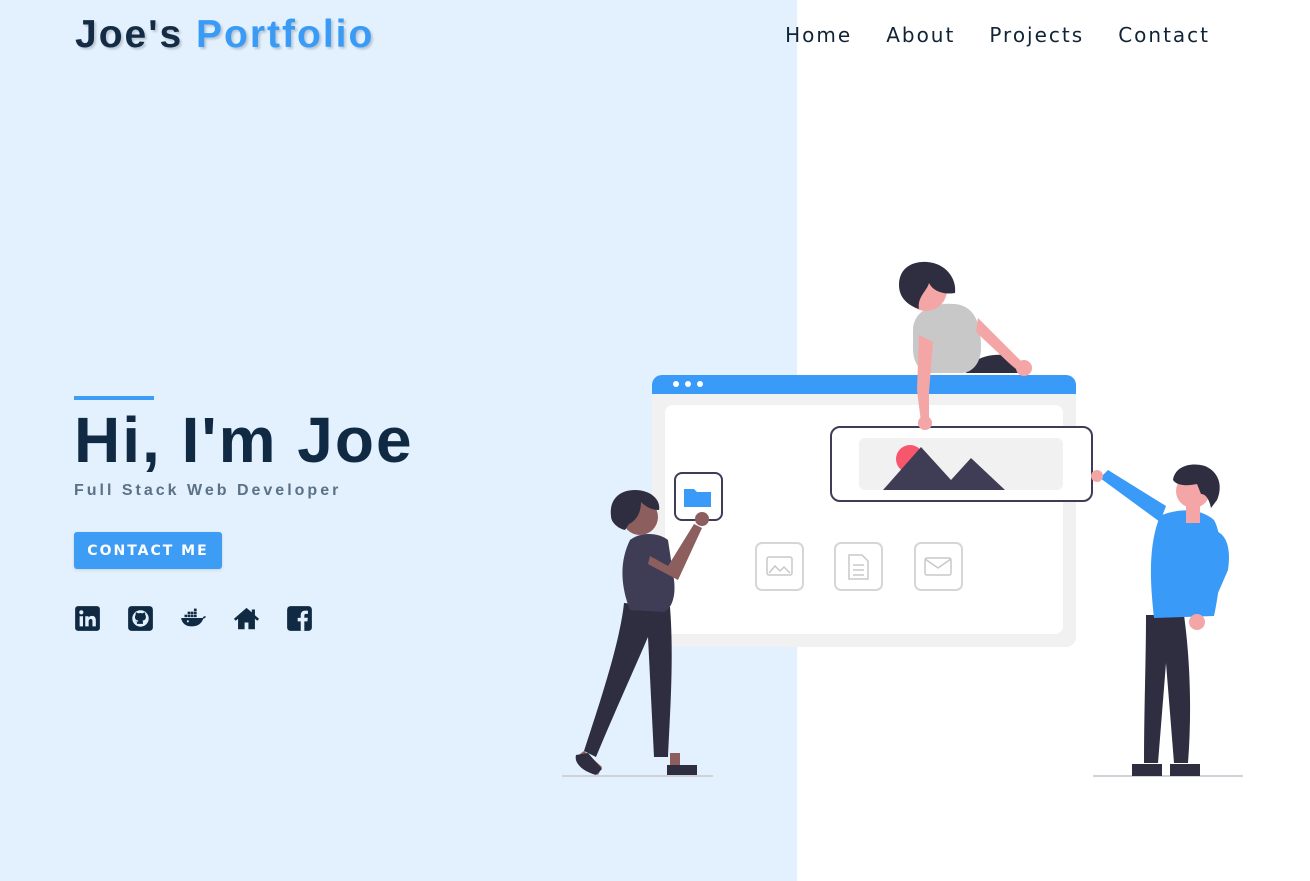 Image resolution: width=1310 pixels, height=881 pixels. I want to click on site-logo: Joe's Portfolio, so click(224, 35).